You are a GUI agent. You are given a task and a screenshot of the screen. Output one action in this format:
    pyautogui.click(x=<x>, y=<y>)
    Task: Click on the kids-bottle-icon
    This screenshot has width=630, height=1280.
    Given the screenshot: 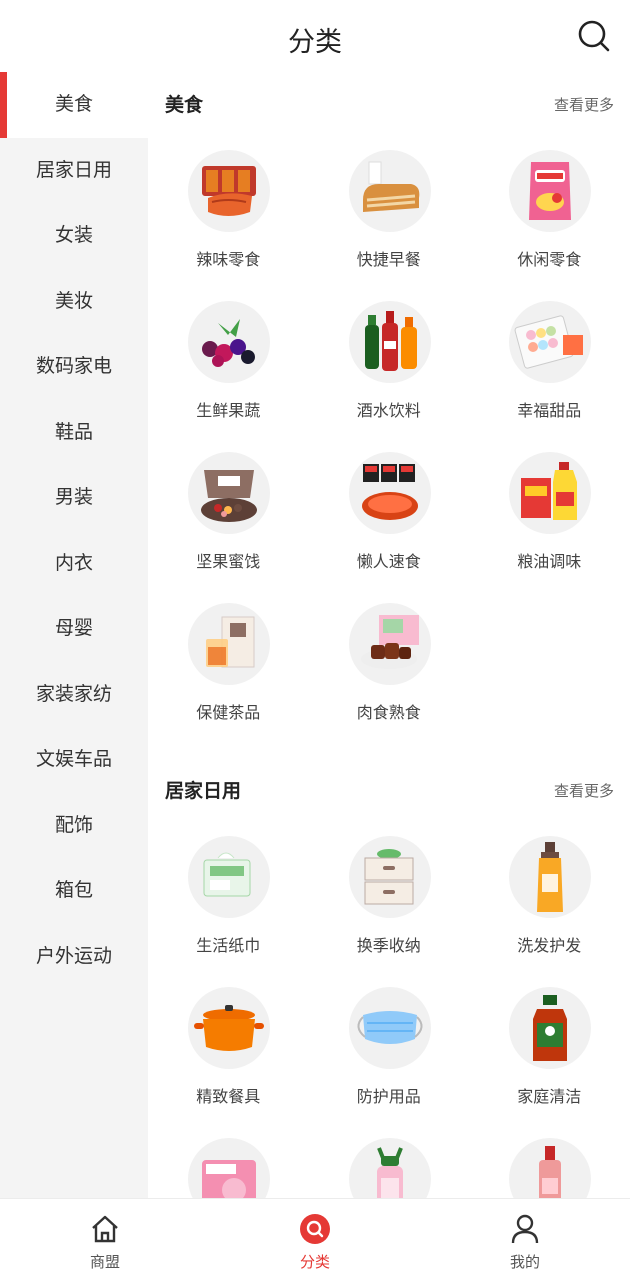 What is the action you would take?
    pyautogui.click(x=389, y=1168)
    